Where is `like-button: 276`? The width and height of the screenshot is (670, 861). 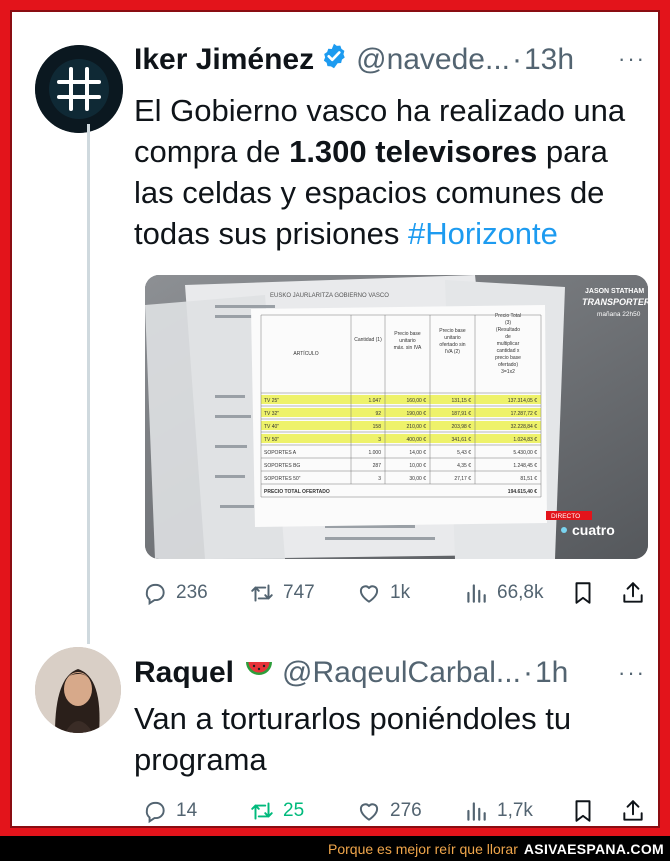 like-button: 276 is located at coordinates (389, 811).